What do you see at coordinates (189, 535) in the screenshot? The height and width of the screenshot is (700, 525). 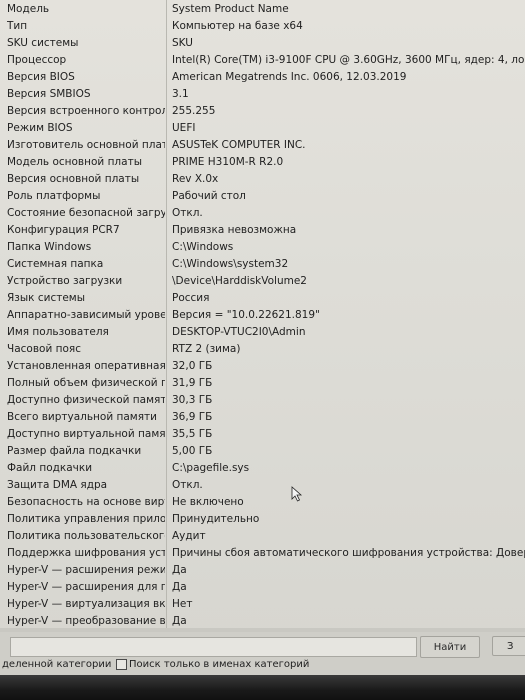 I see `item-value: Аудит` at bounding box center [189, 535].